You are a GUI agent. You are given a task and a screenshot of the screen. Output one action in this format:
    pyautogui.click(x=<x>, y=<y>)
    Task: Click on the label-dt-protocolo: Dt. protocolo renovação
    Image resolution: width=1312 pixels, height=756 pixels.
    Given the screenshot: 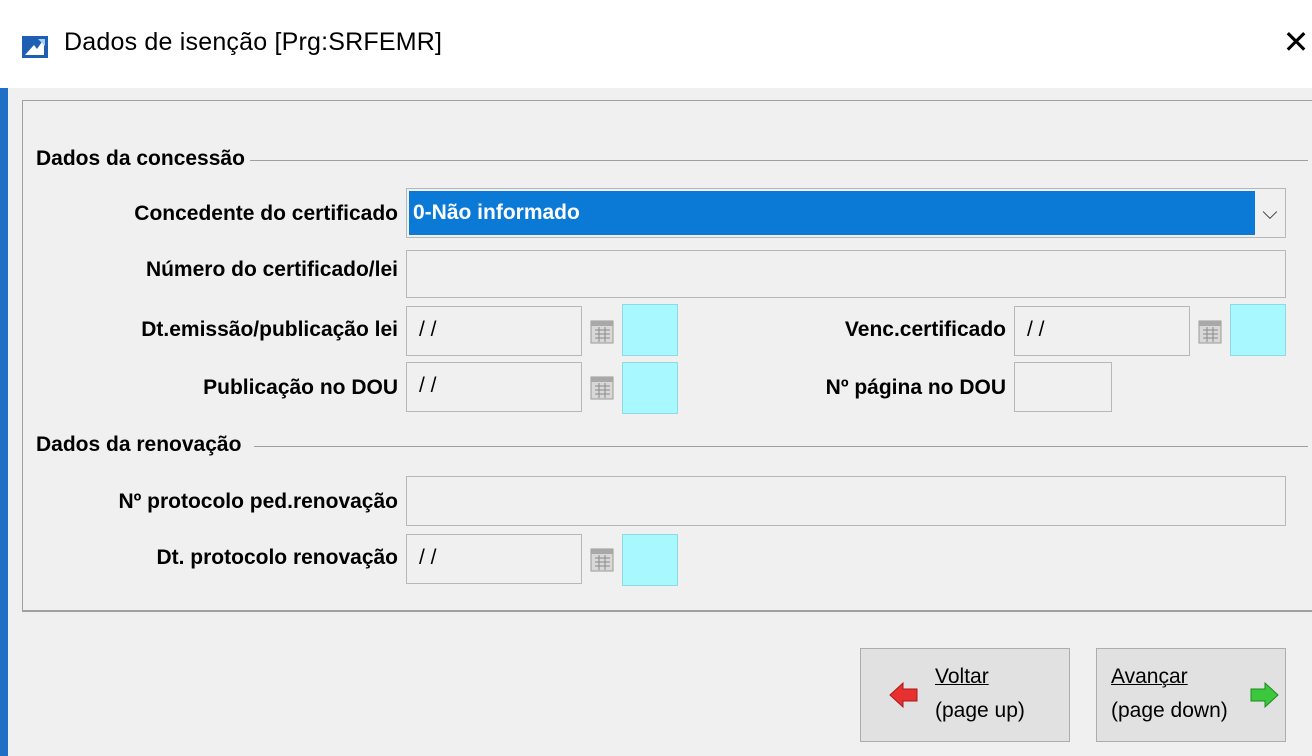 What is the action you would take?
    pyautogui.click(x=277, y=557)
    